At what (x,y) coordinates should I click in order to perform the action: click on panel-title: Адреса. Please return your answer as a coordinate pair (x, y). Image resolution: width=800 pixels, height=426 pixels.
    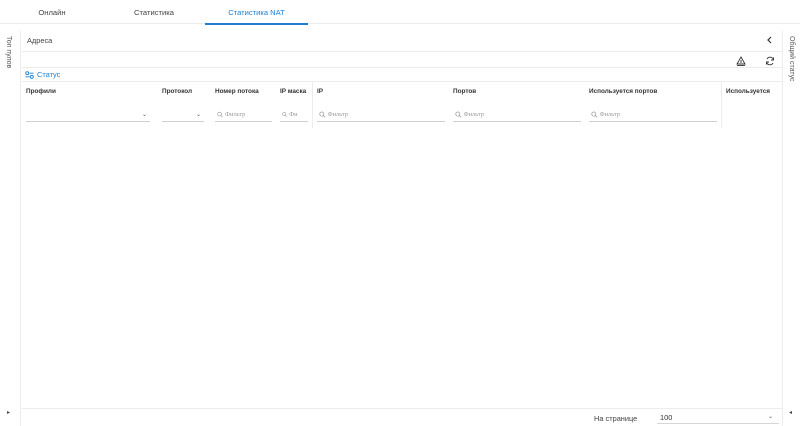
    Looking at the image, I should click on (40, 40).